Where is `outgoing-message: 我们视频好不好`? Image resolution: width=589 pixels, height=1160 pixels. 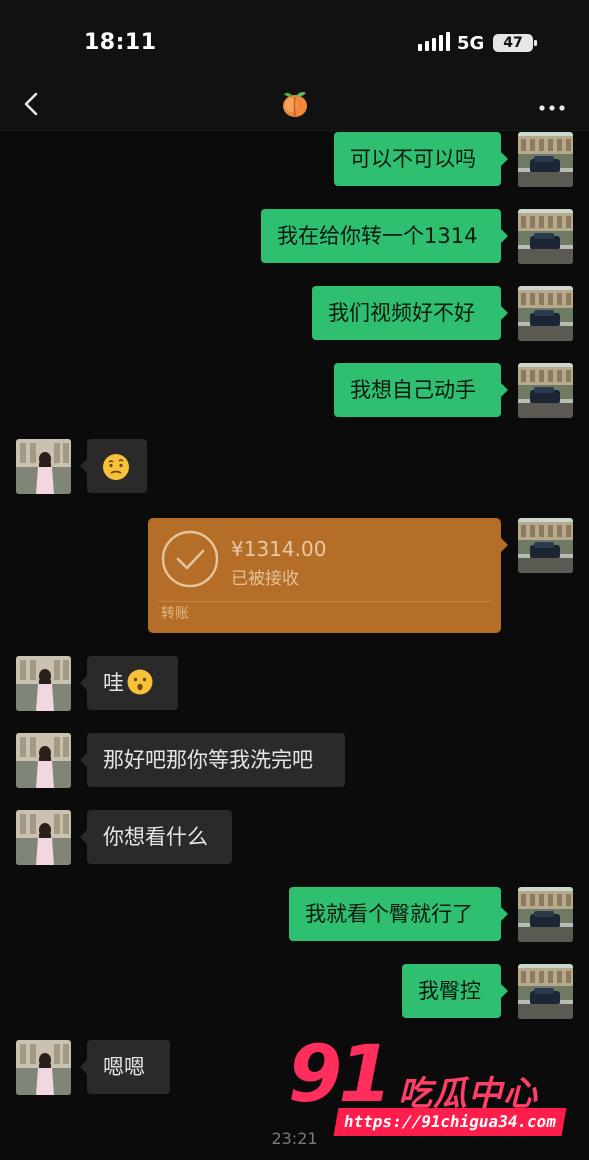
outgoing-message: 我们视频好不好 is located at coordinates (410, 313).